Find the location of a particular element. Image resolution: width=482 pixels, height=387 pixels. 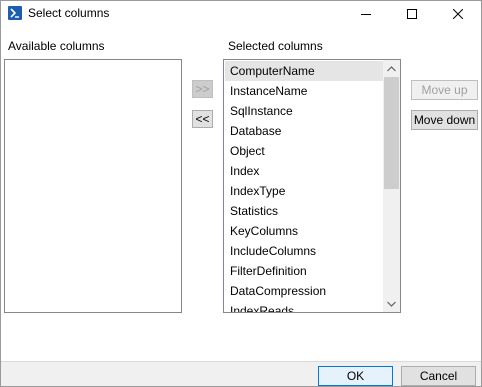

remove-column-button: << is located at coordinates (202, 119).